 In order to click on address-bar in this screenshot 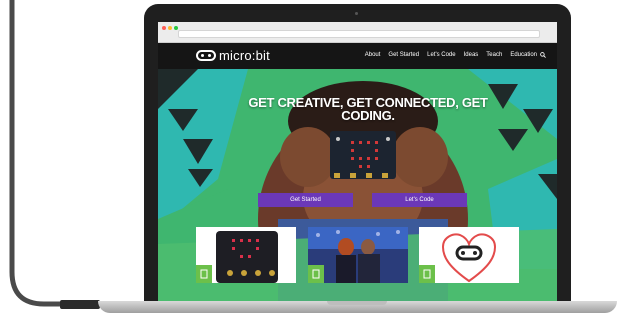, I will do `click(359, 34)`.